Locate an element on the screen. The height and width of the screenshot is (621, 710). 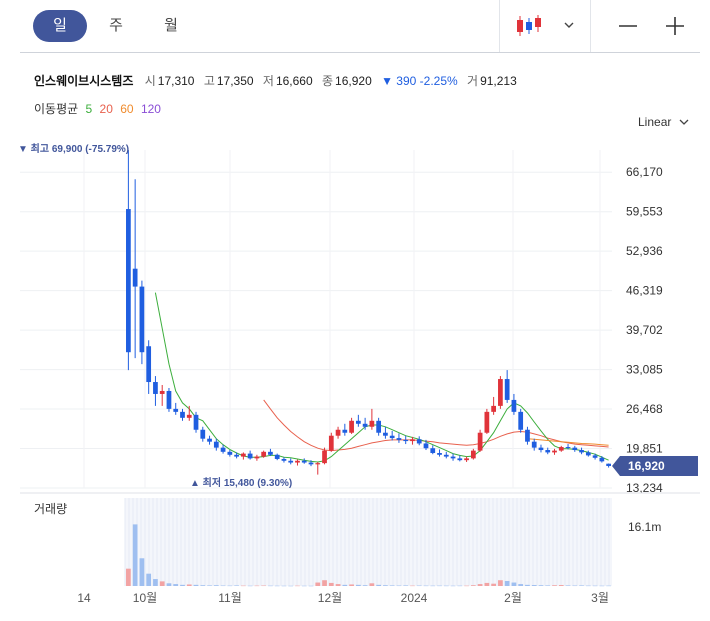
toolbar-divider is located at coordinates (590, 26).